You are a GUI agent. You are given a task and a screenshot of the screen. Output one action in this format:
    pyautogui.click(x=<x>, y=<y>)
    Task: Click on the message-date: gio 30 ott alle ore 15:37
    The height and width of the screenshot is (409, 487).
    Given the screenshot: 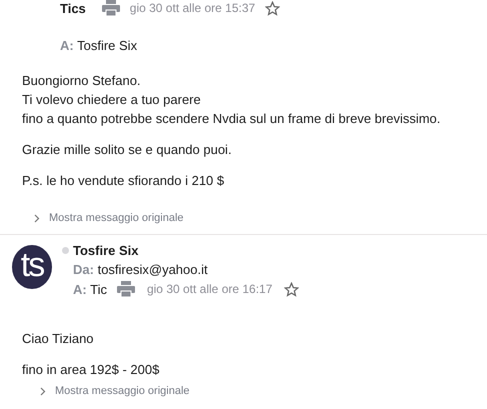 What is the action you would take?
    pyautogui.click(x=193, y=8)
    